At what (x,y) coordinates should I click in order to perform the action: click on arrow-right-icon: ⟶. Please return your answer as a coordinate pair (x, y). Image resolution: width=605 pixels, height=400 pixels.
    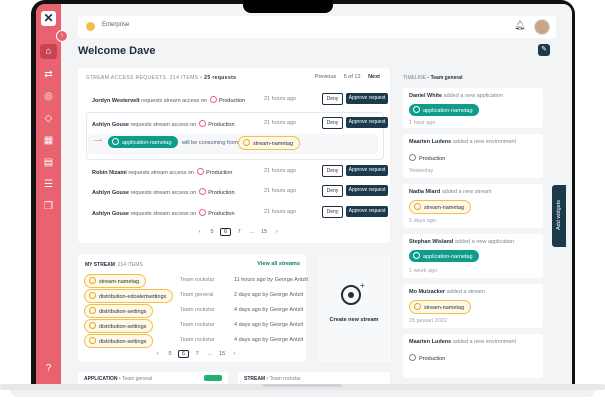
    Looking at the image, I should click on (98, 141).